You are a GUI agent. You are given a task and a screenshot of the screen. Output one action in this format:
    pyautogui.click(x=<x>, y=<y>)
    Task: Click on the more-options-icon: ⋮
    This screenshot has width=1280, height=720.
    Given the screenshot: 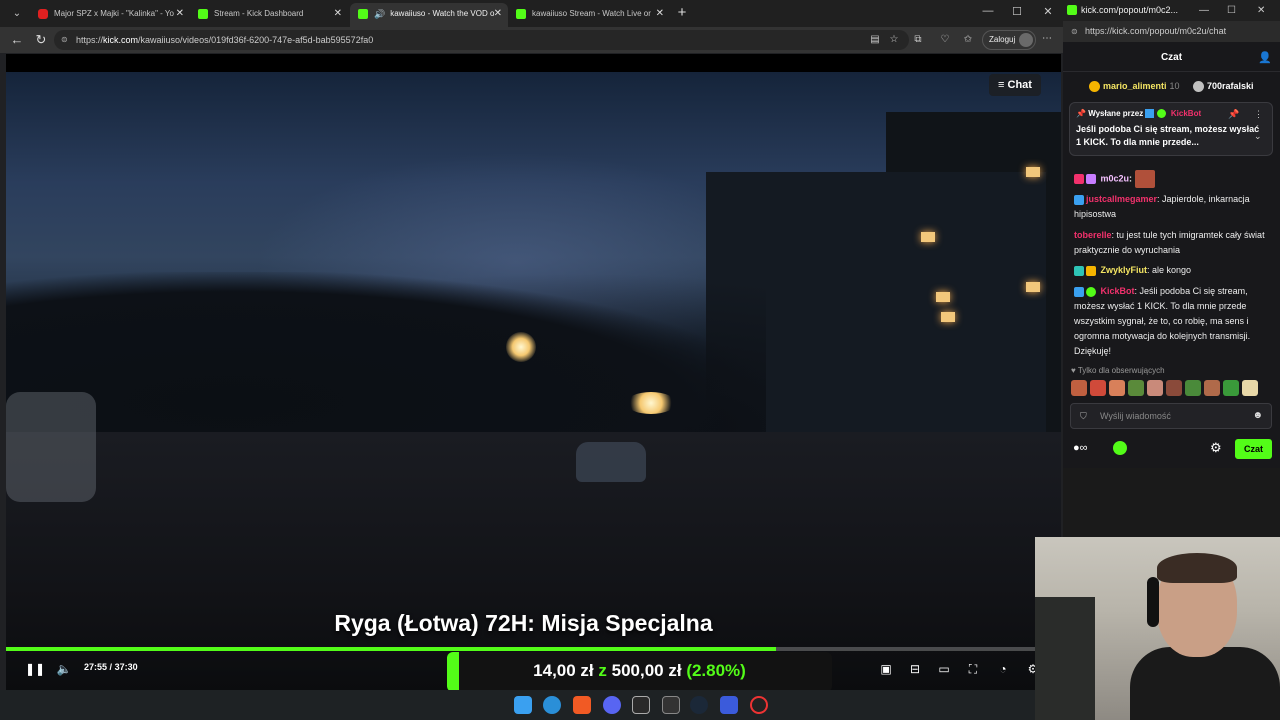 What is the action you would take?
    pyautogui.click(x=1258, y=114)
    